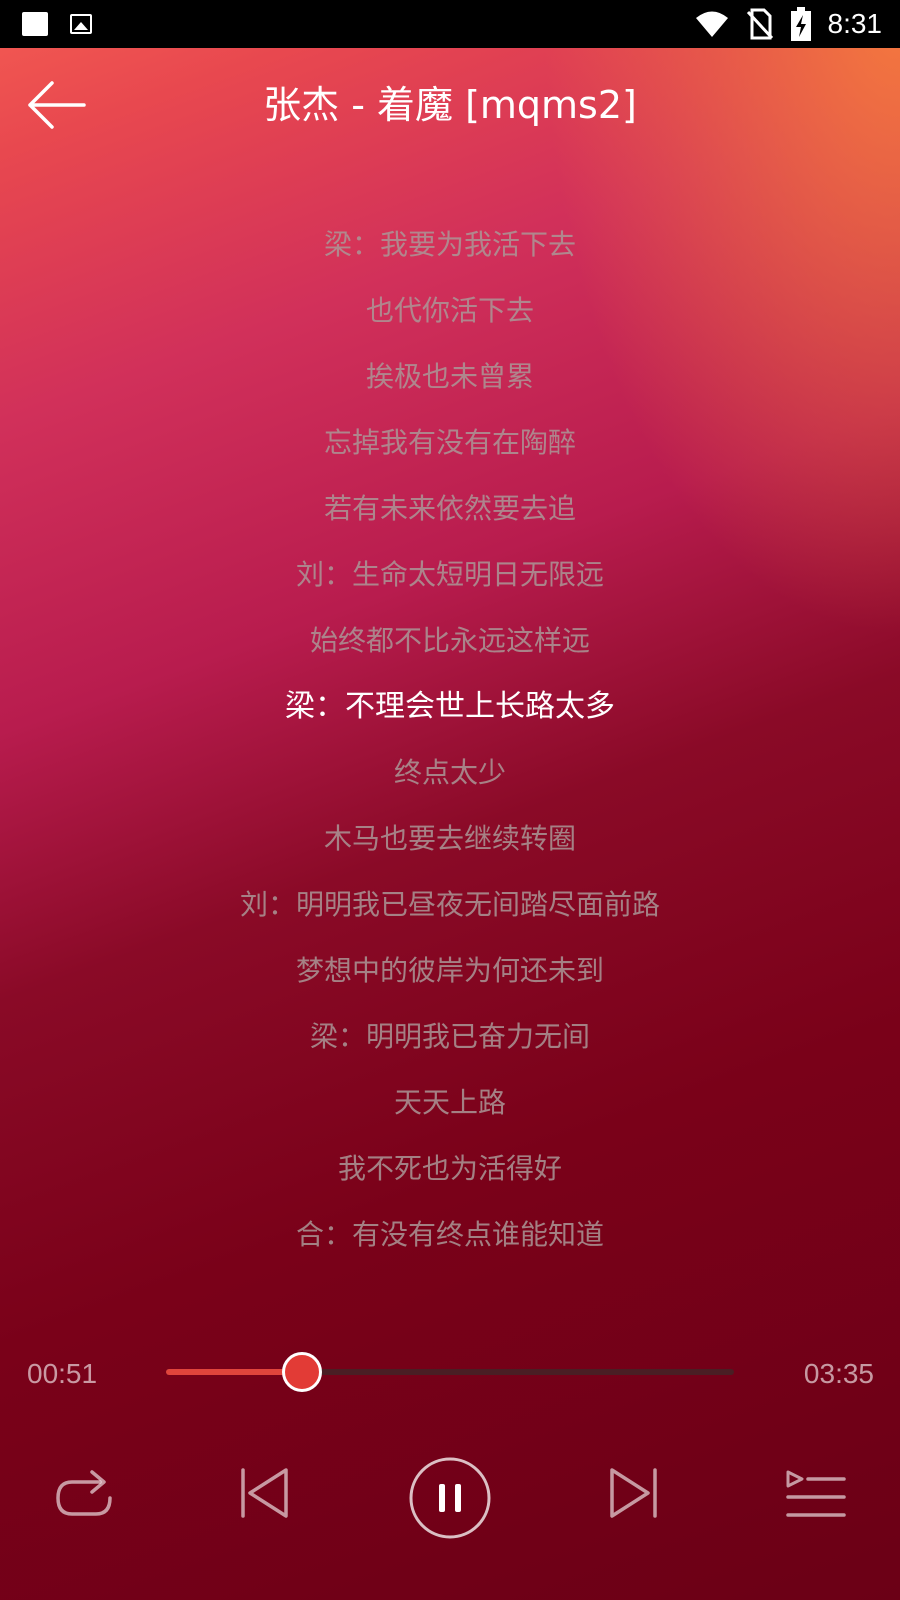 This screenshot has width=900, height=1600. What do you see at coordinates (449, 244) in the screenshot?
I see `lyric-line: 梁：我要为我活下去` at bounding box center [449, 244].